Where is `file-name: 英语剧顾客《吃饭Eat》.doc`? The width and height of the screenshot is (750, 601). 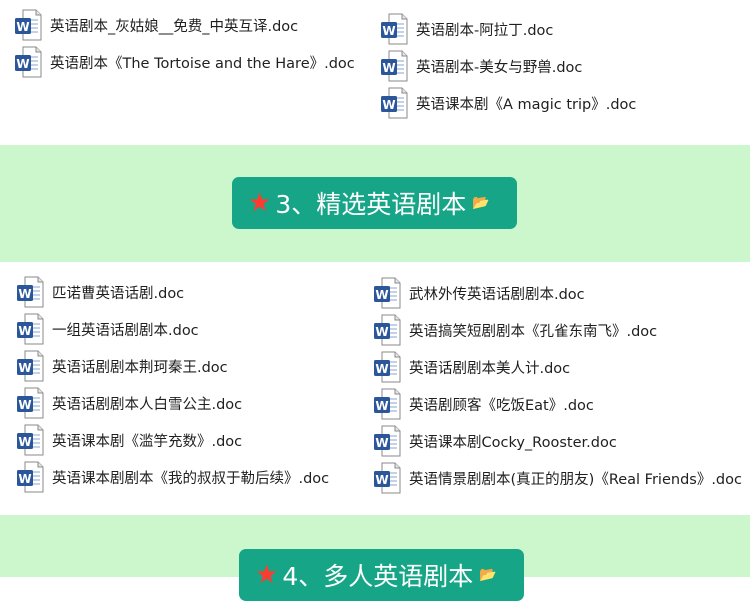
file-name: 英语剧顾客《吃饭Eat》.doc is located at coordinates (501, 405).